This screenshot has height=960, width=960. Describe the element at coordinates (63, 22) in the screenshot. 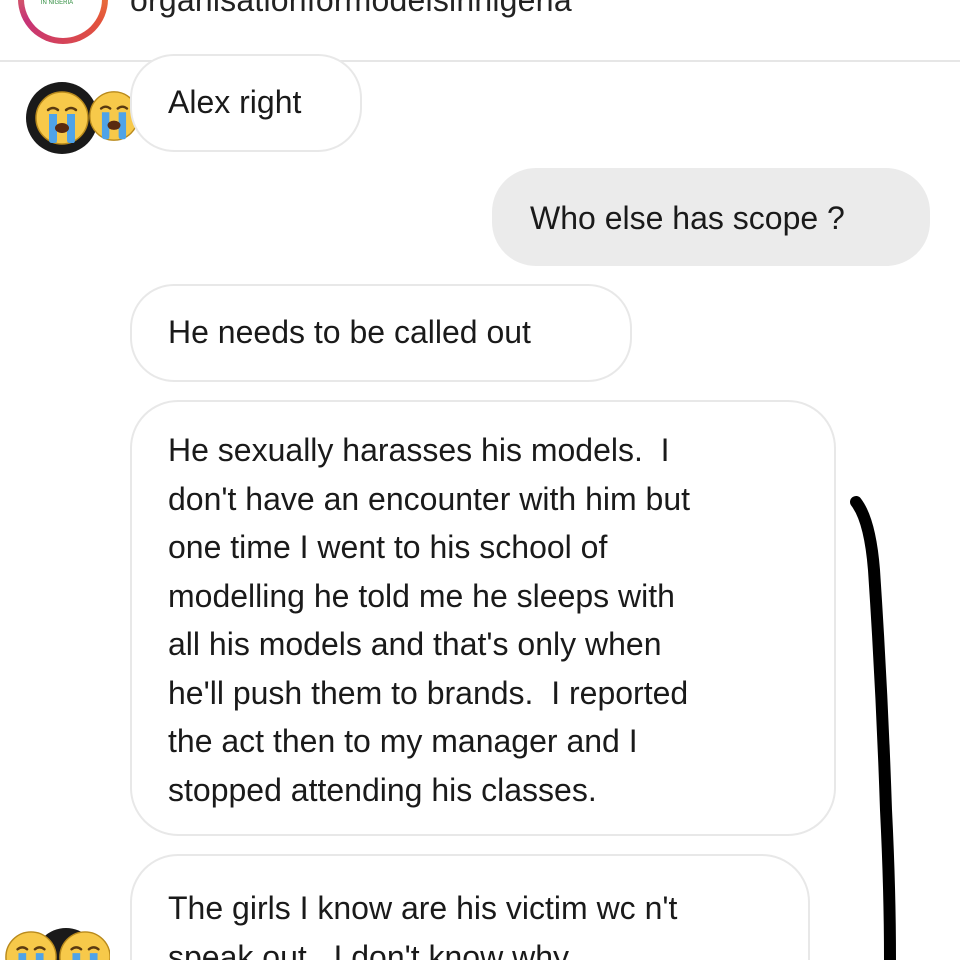

I see `profile-avatar: IN NIGERIA` at that location.